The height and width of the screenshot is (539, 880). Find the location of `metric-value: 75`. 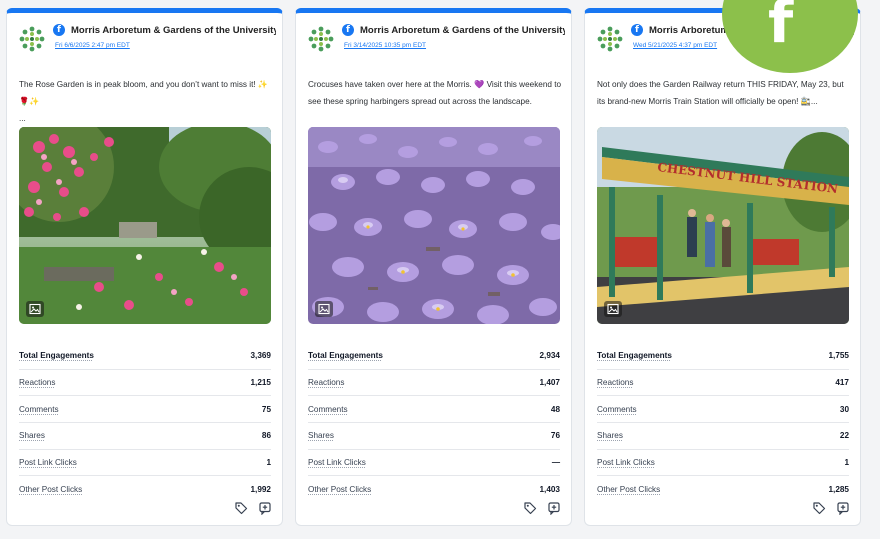

metric-value: 75 is located at coordinates (266, 409).